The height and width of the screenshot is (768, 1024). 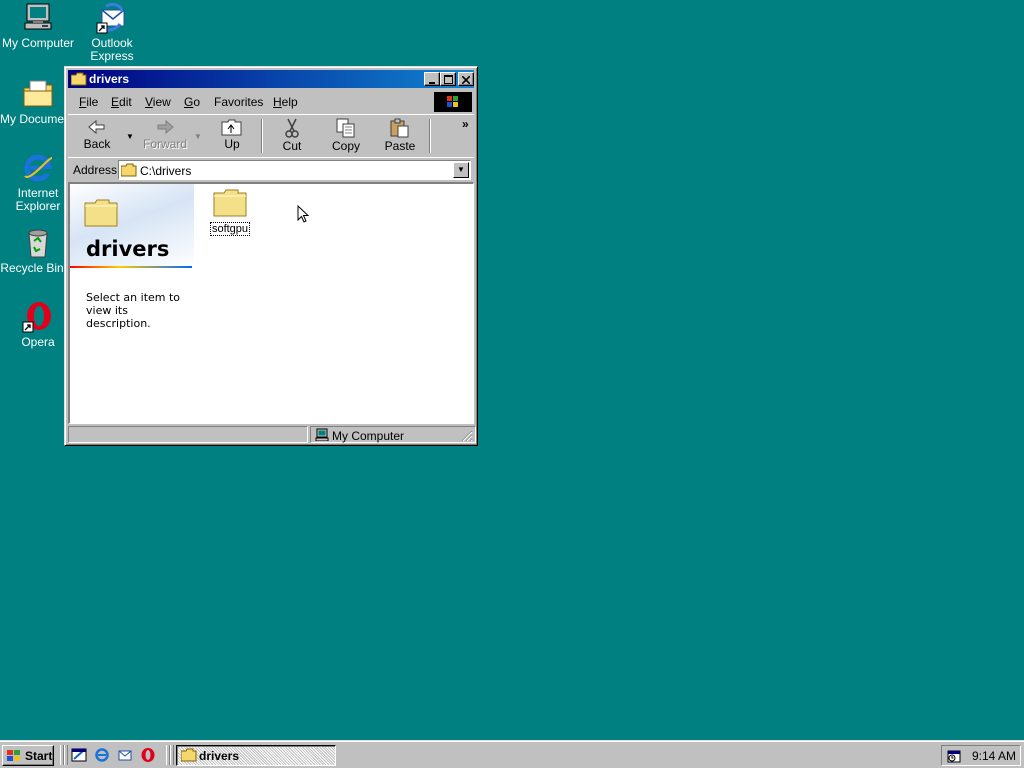 I want to click on start-label: Start, so click(x=39, y=756).